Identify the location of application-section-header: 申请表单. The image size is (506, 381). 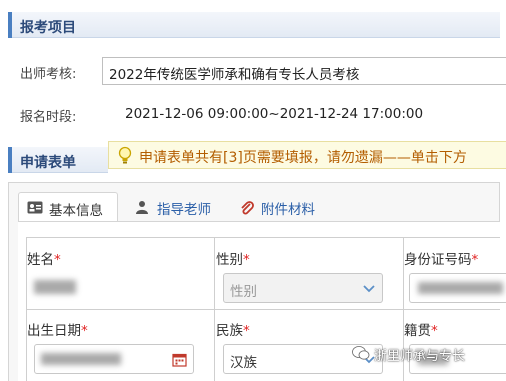
(58, 160).